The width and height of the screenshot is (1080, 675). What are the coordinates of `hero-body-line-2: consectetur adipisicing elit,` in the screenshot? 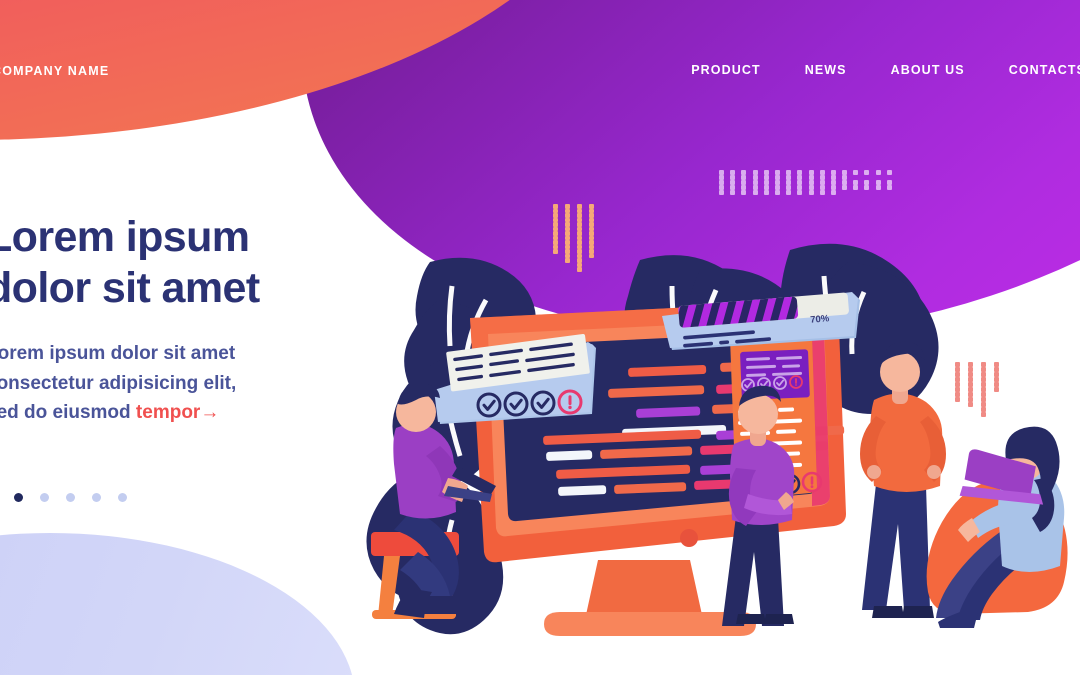 It's located at (118, 383).